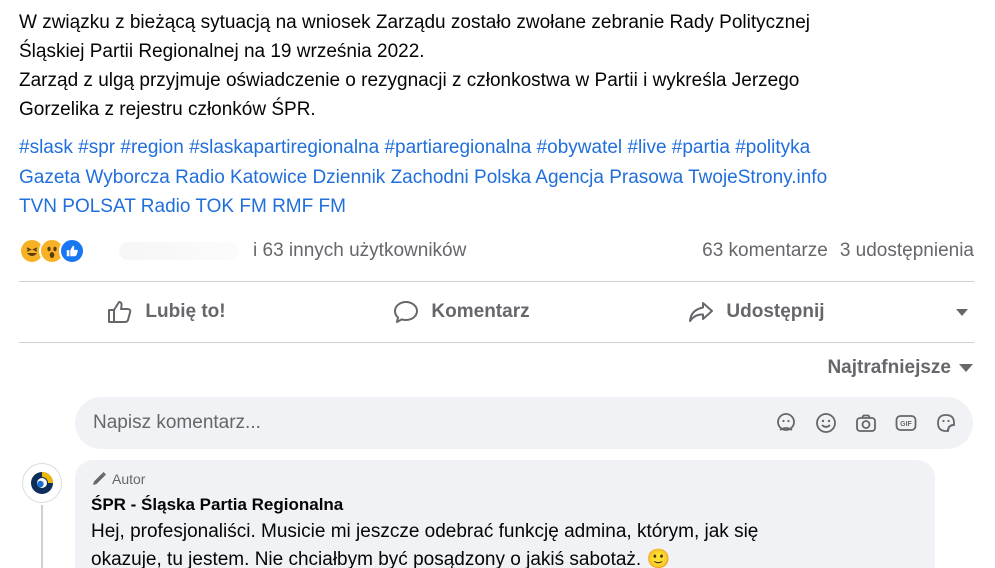 The width and height of the screenshot is (995, 568). Describe the element at coordinates (52, 251) in the screenshot. I see `reaction-emojis` at that location.